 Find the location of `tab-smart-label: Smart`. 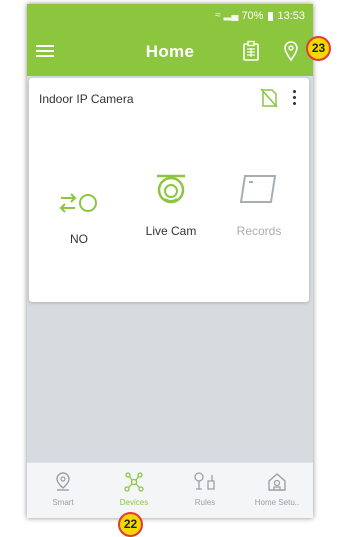

tab-smart-label: Smart is located at coordinates (63, 502).